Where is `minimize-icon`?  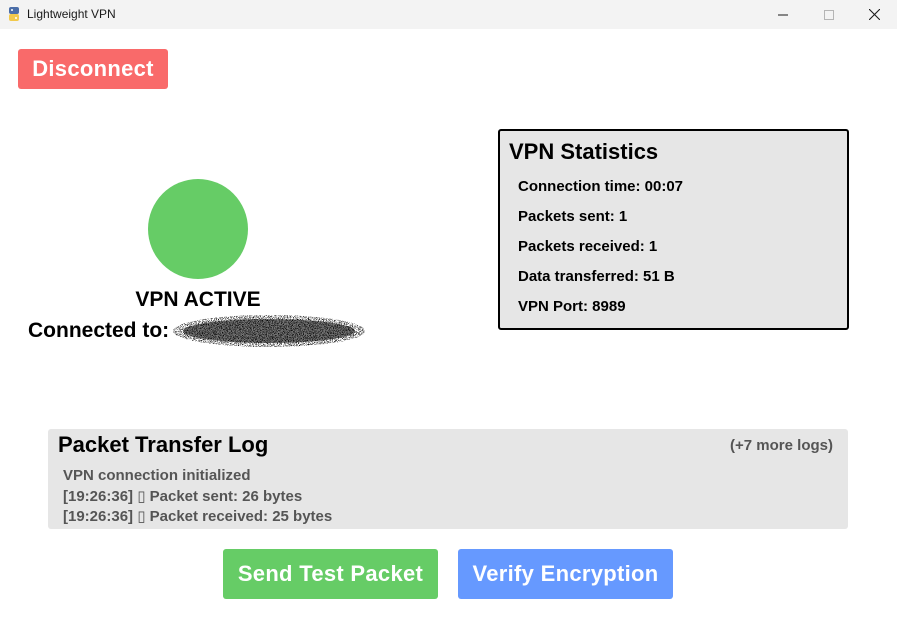
minimize-icon is located at coordinates (783, 14).